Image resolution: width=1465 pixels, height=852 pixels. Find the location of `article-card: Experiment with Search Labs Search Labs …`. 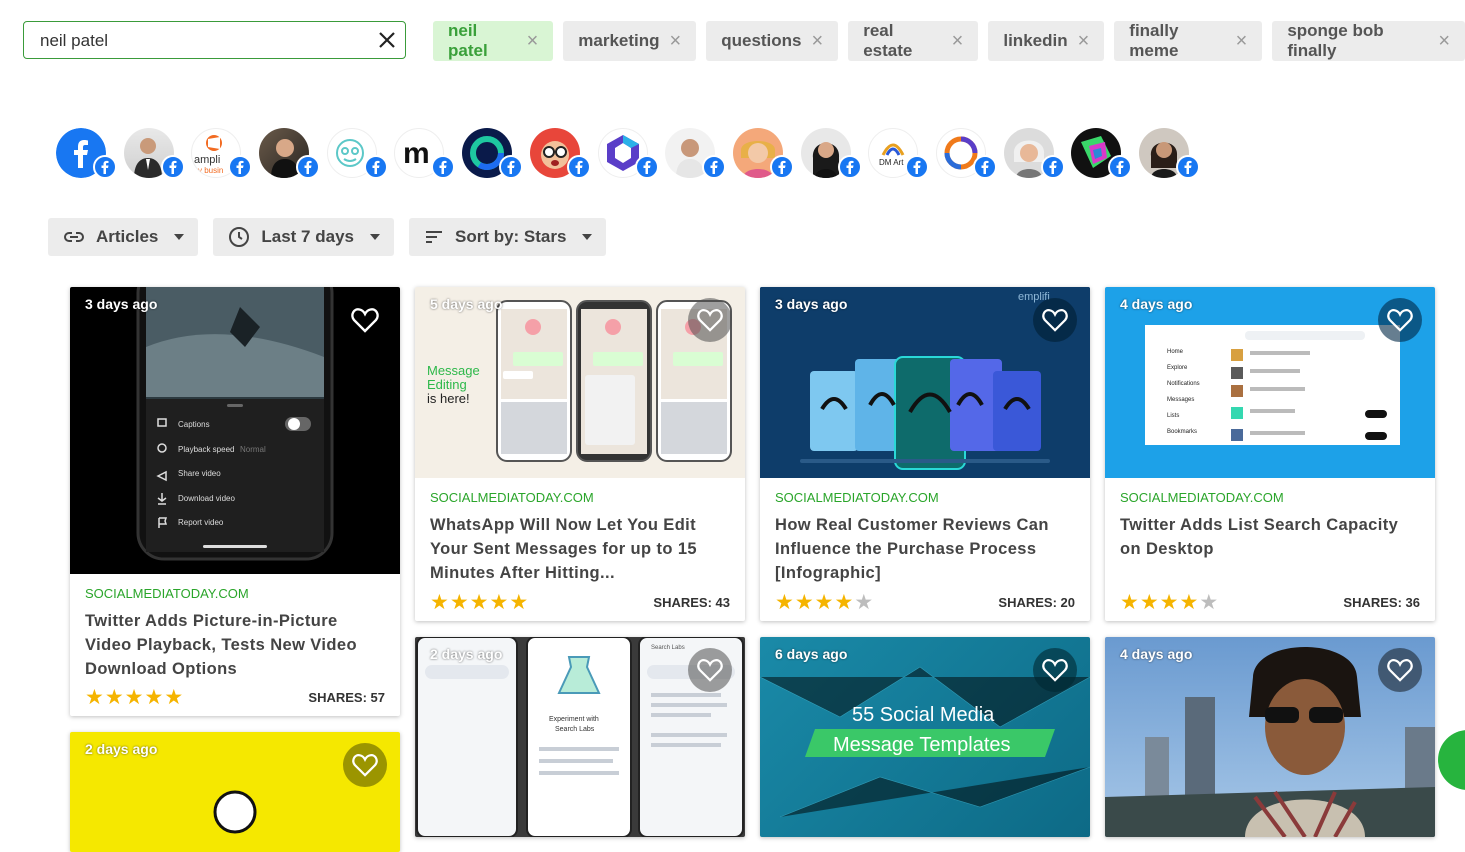

article-card: Experiment with Search Labs Search Labs … is located at coordinates (580, 737).